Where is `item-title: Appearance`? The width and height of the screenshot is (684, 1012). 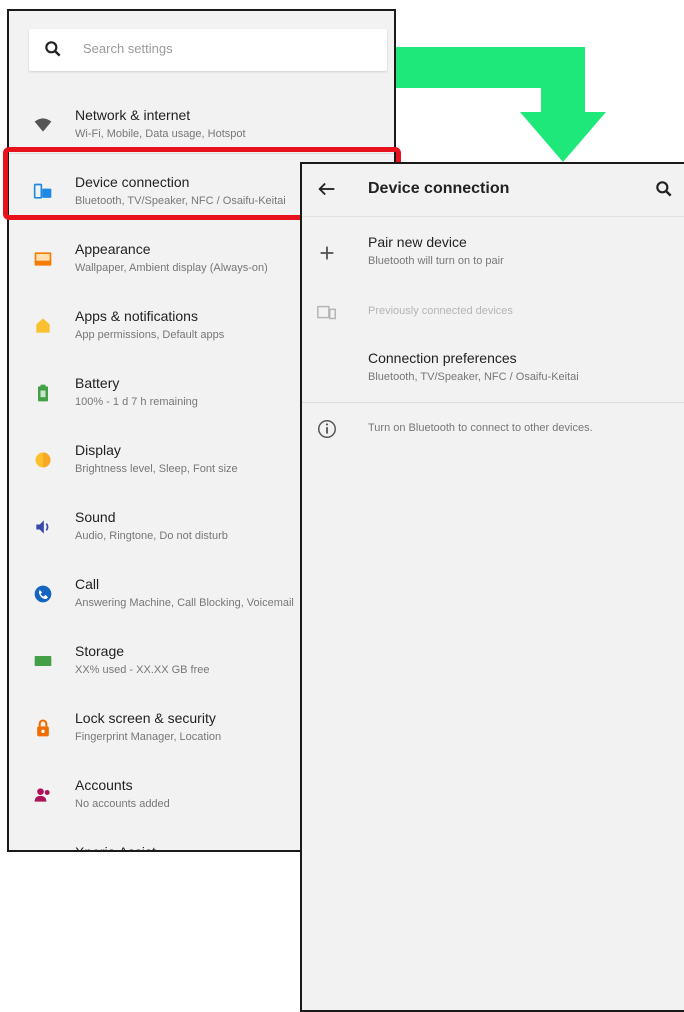 item-title: Appearance is located at coordinates (113, 249).